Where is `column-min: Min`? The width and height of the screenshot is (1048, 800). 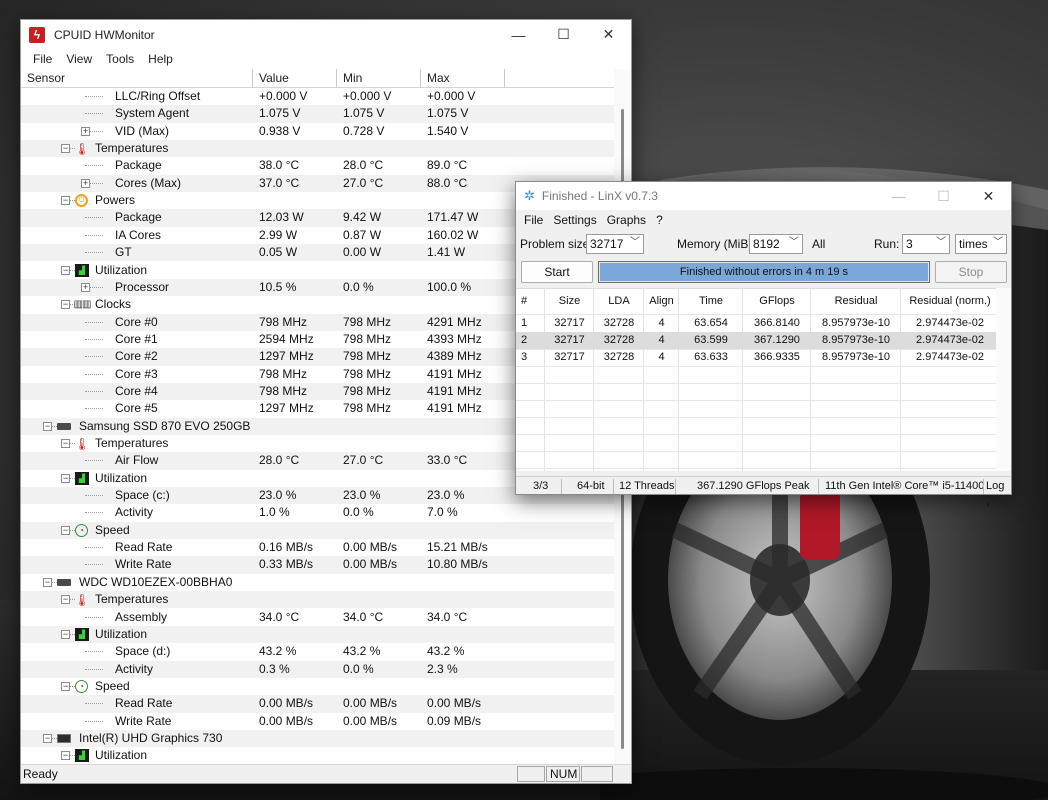
column-min: Min is located at coordinates (379, 78).